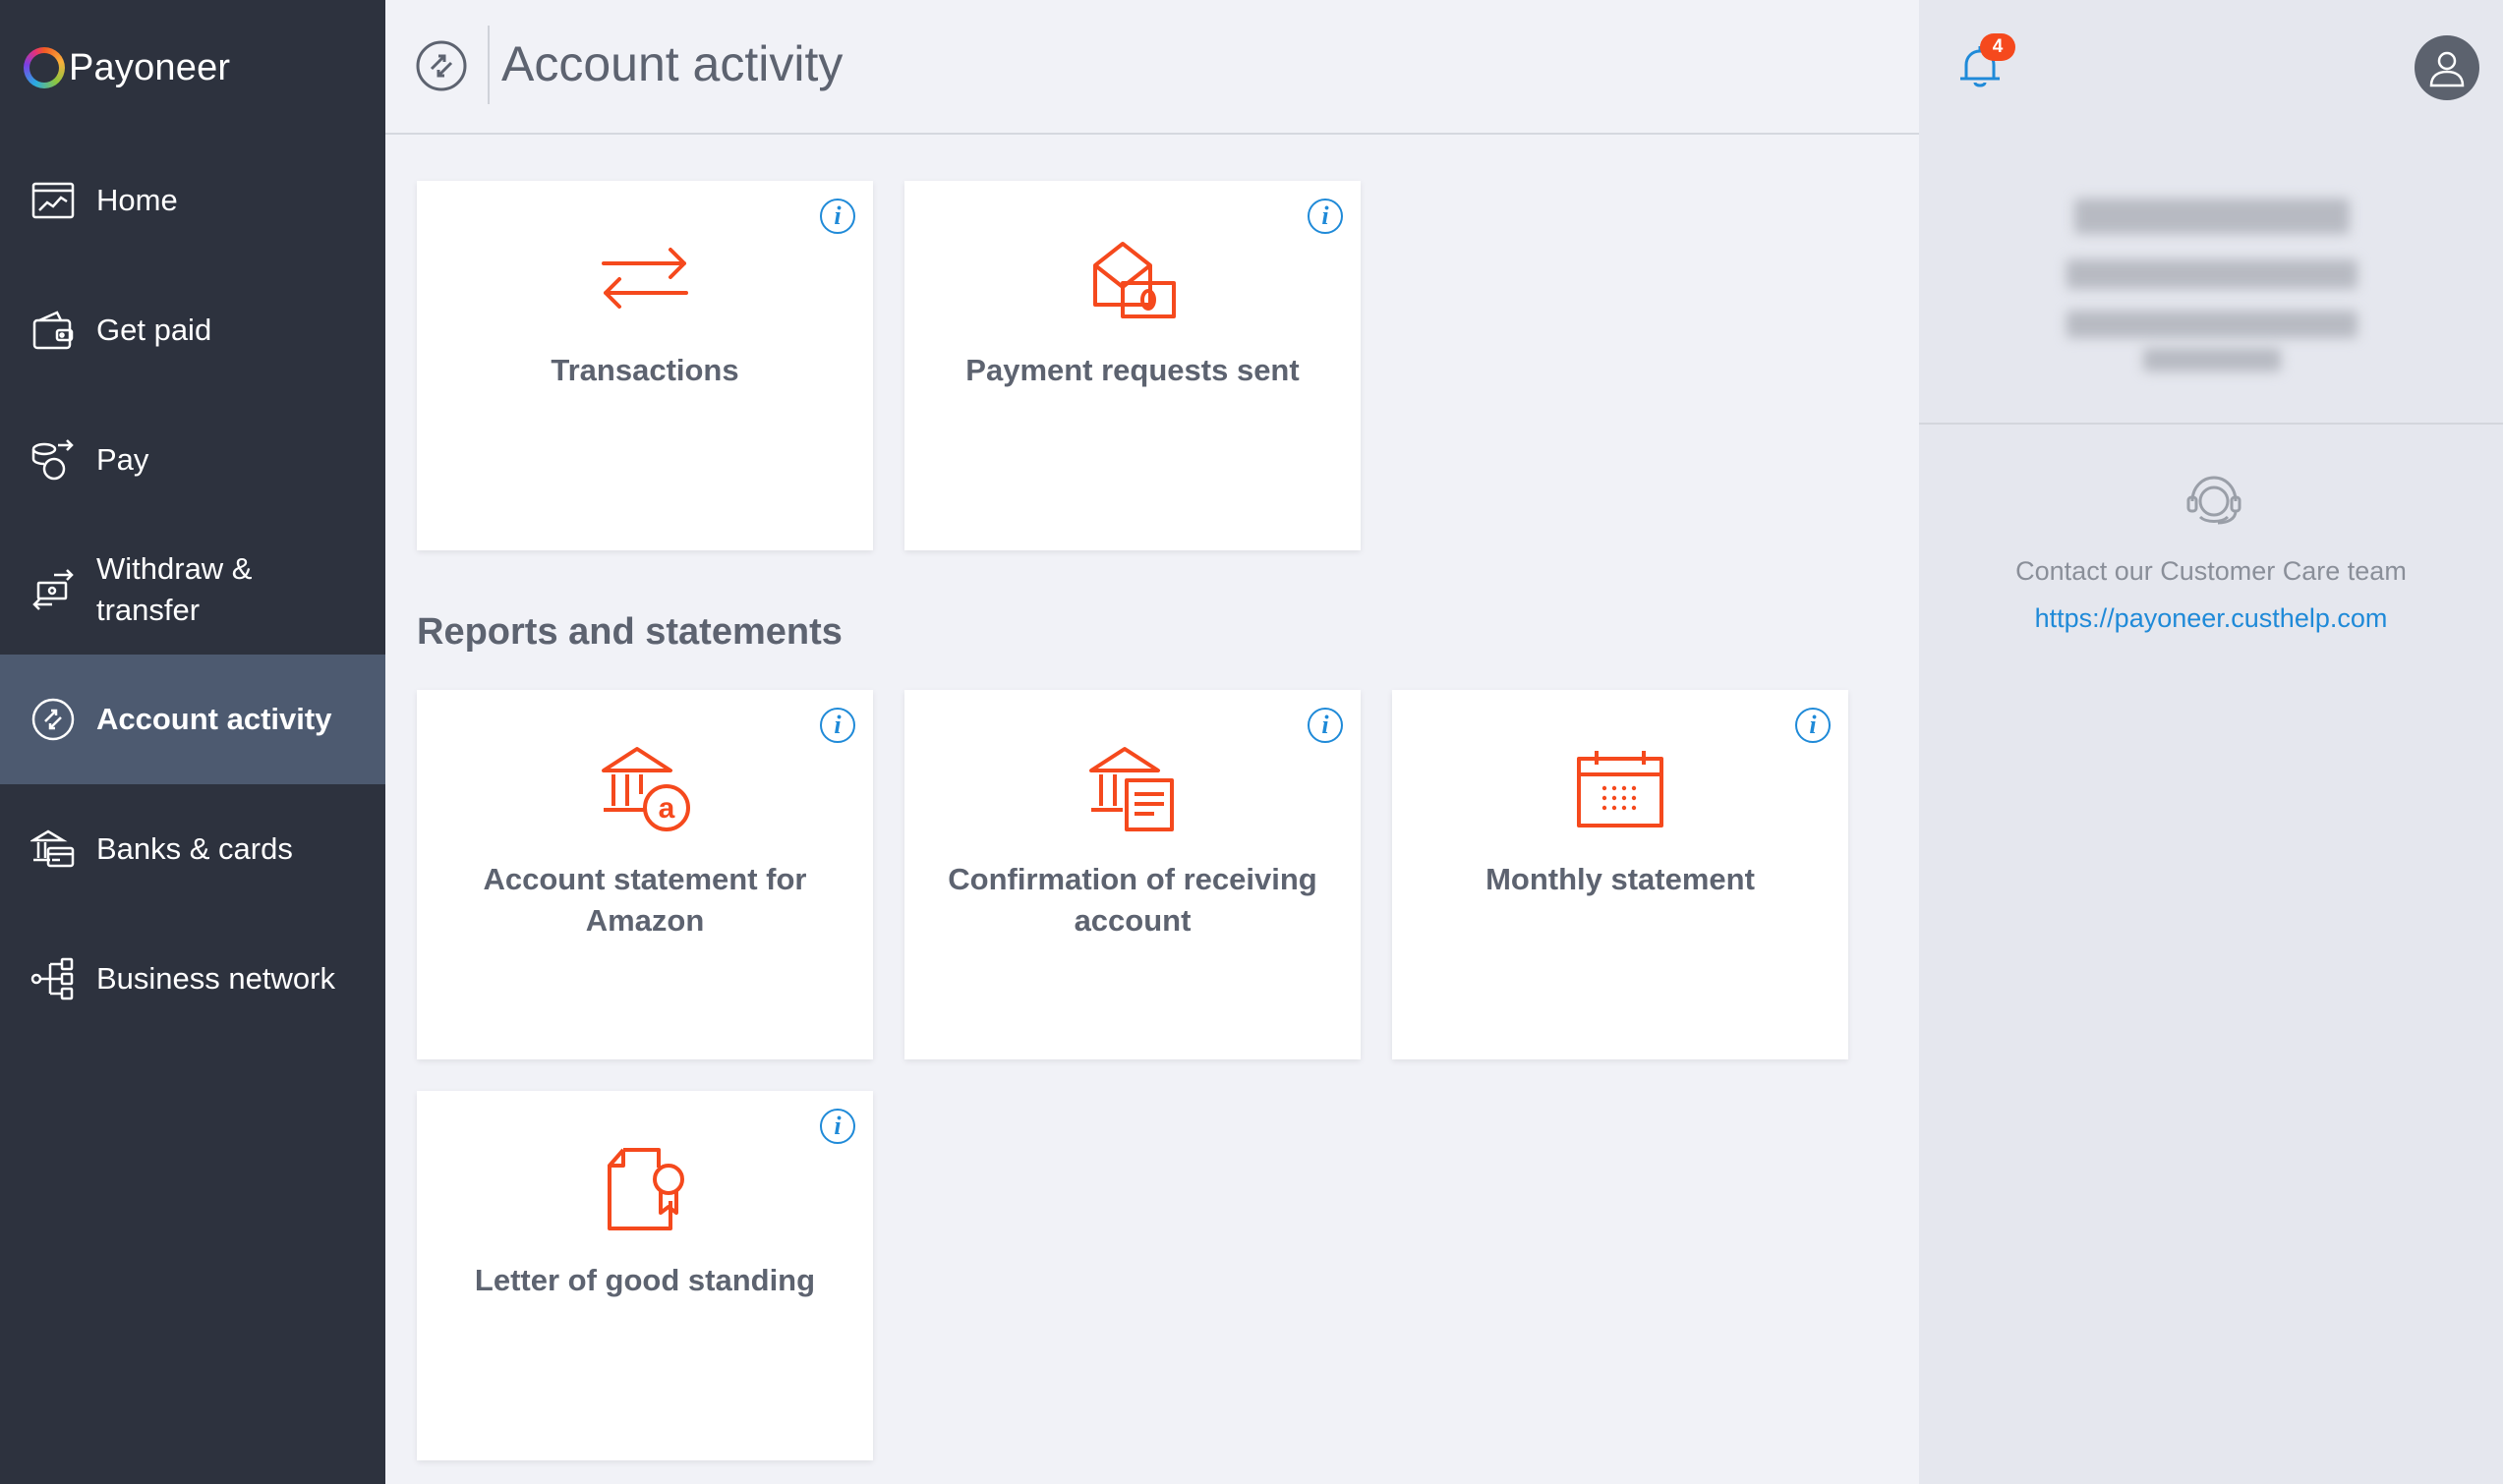 The width and height of the screenshot is (2503, 1484). I want to click on card-confirmation-receiving-account: i Confirmation of receiving account, so click(1132, 874).